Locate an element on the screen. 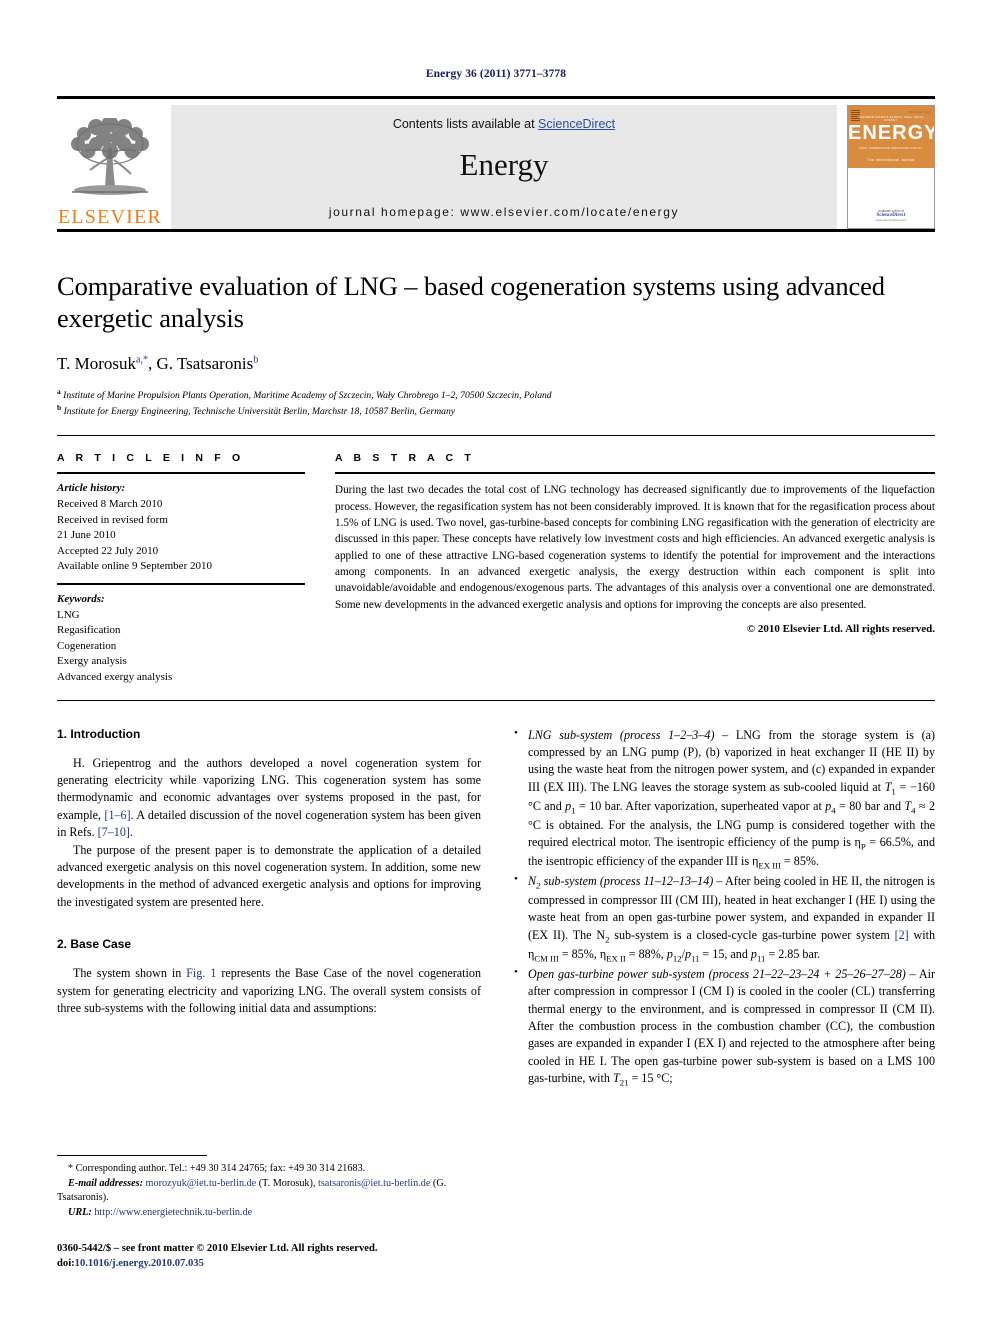  doi-label: doi: is located at coordinates (66, 1264).